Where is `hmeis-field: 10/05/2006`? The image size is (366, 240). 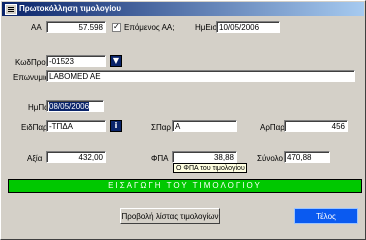
hmeis-field: 10/05/2006 is located at coordinates (248, 27).